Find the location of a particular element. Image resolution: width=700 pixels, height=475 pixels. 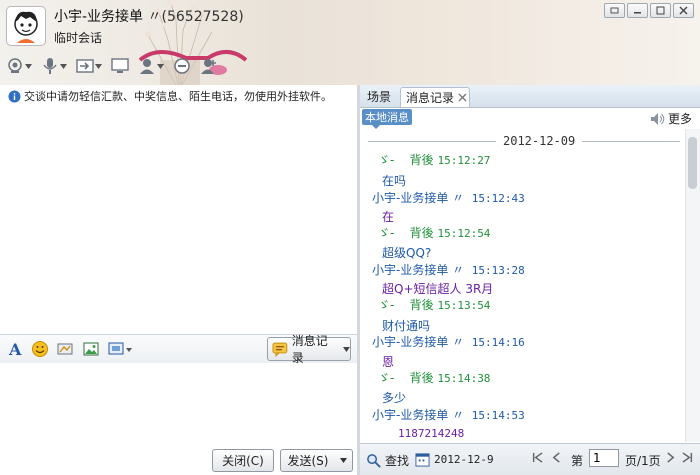

search-icon is located at coordinates (374, 461).